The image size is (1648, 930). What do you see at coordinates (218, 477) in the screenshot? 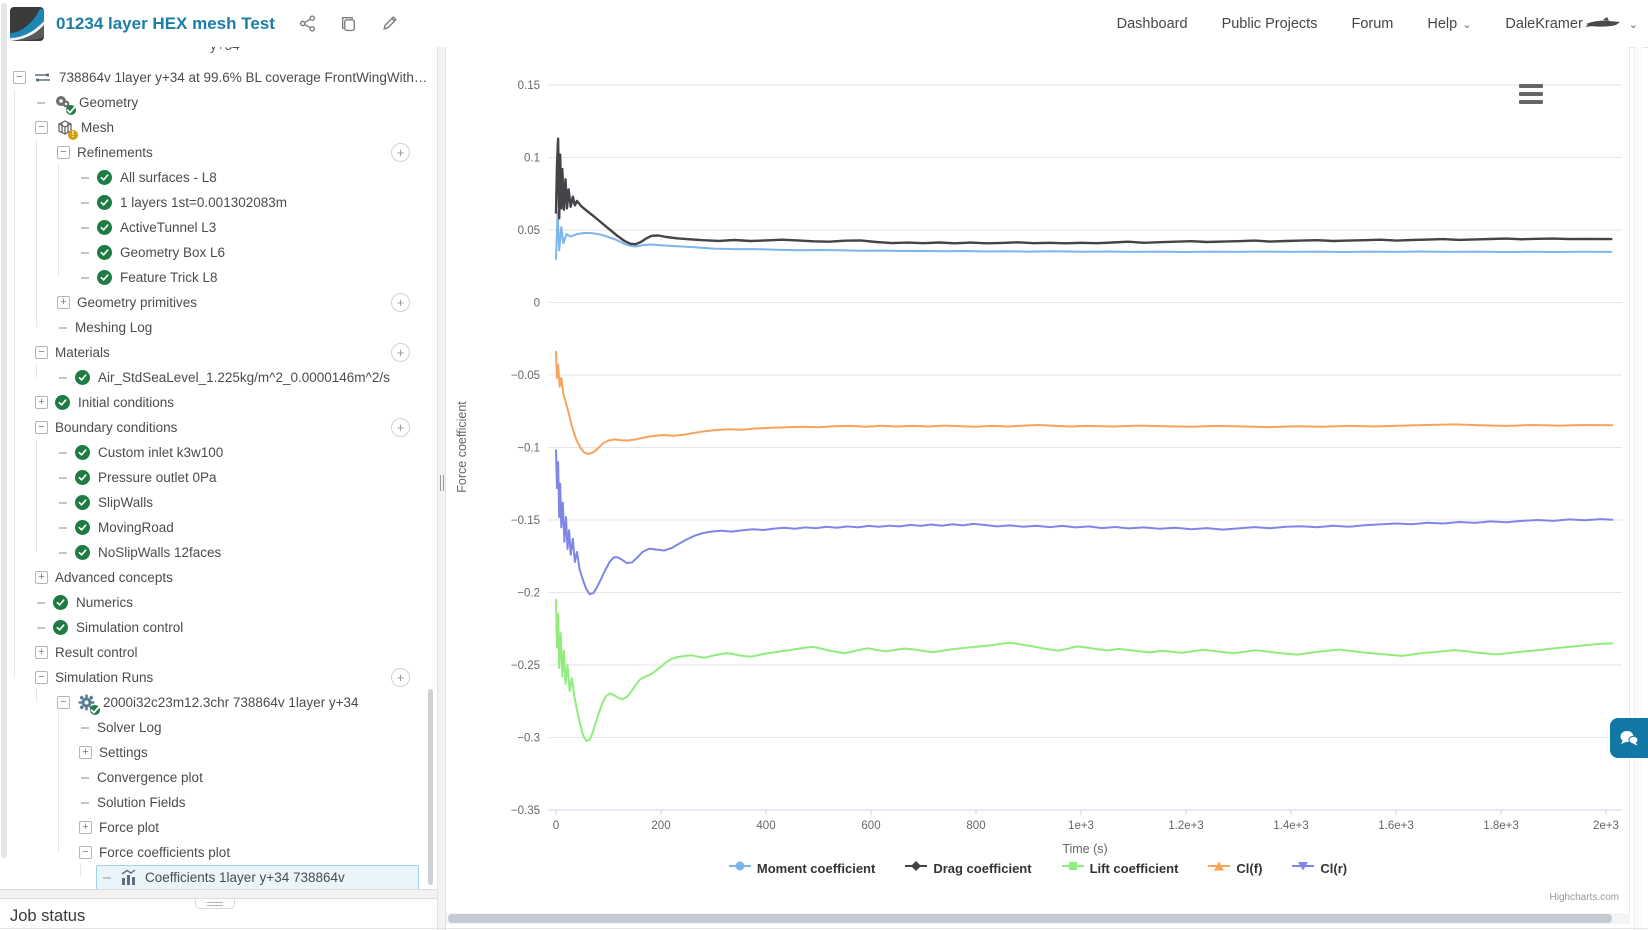
I see `tree-row: Pressure outlet 0Pa` at bounding box center [218, 477].